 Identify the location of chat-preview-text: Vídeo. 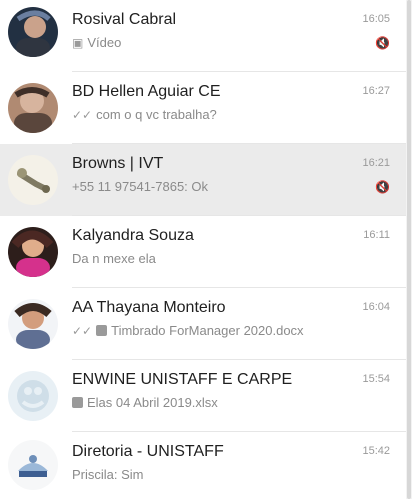
(104, 42).